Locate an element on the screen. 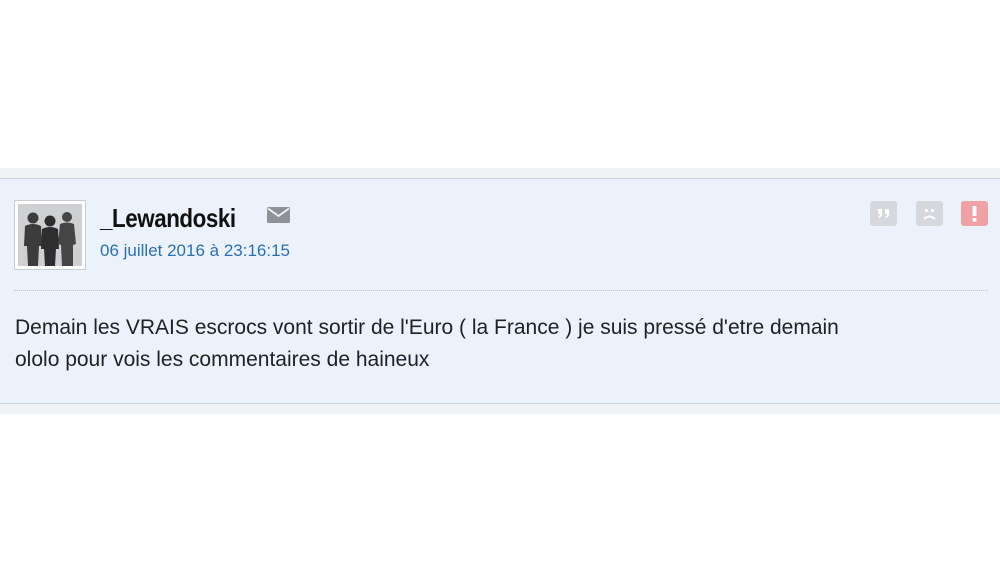  alert-icon is located at coordinates (974, 213).